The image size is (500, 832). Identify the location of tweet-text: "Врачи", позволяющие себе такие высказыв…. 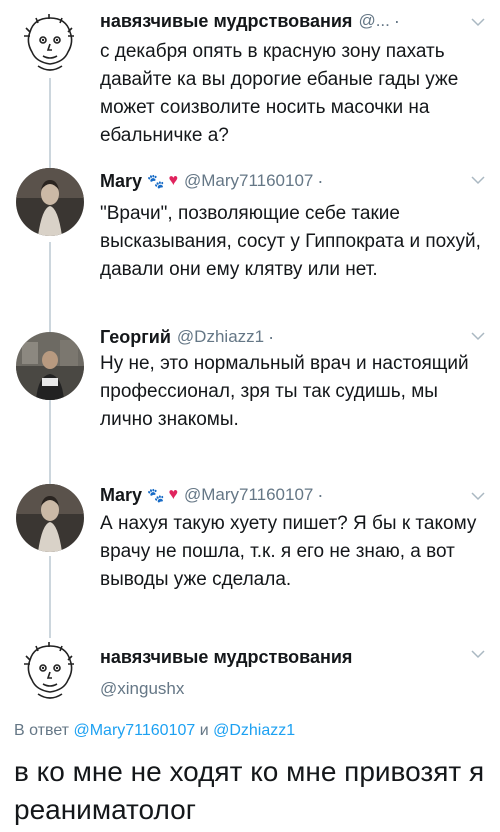
(290, 241).